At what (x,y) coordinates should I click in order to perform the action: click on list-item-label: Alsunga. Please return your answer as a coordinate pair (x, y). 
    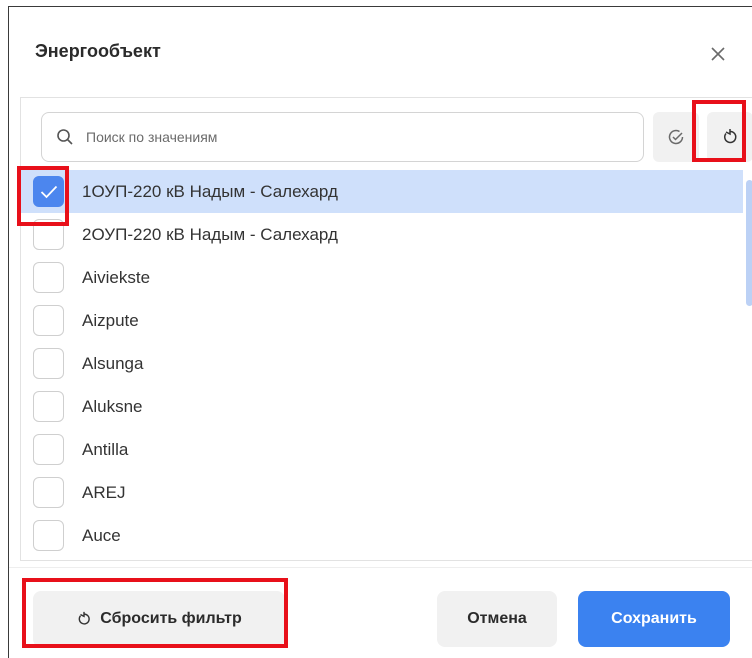
    Looking at the image, I should click on (113, 363).